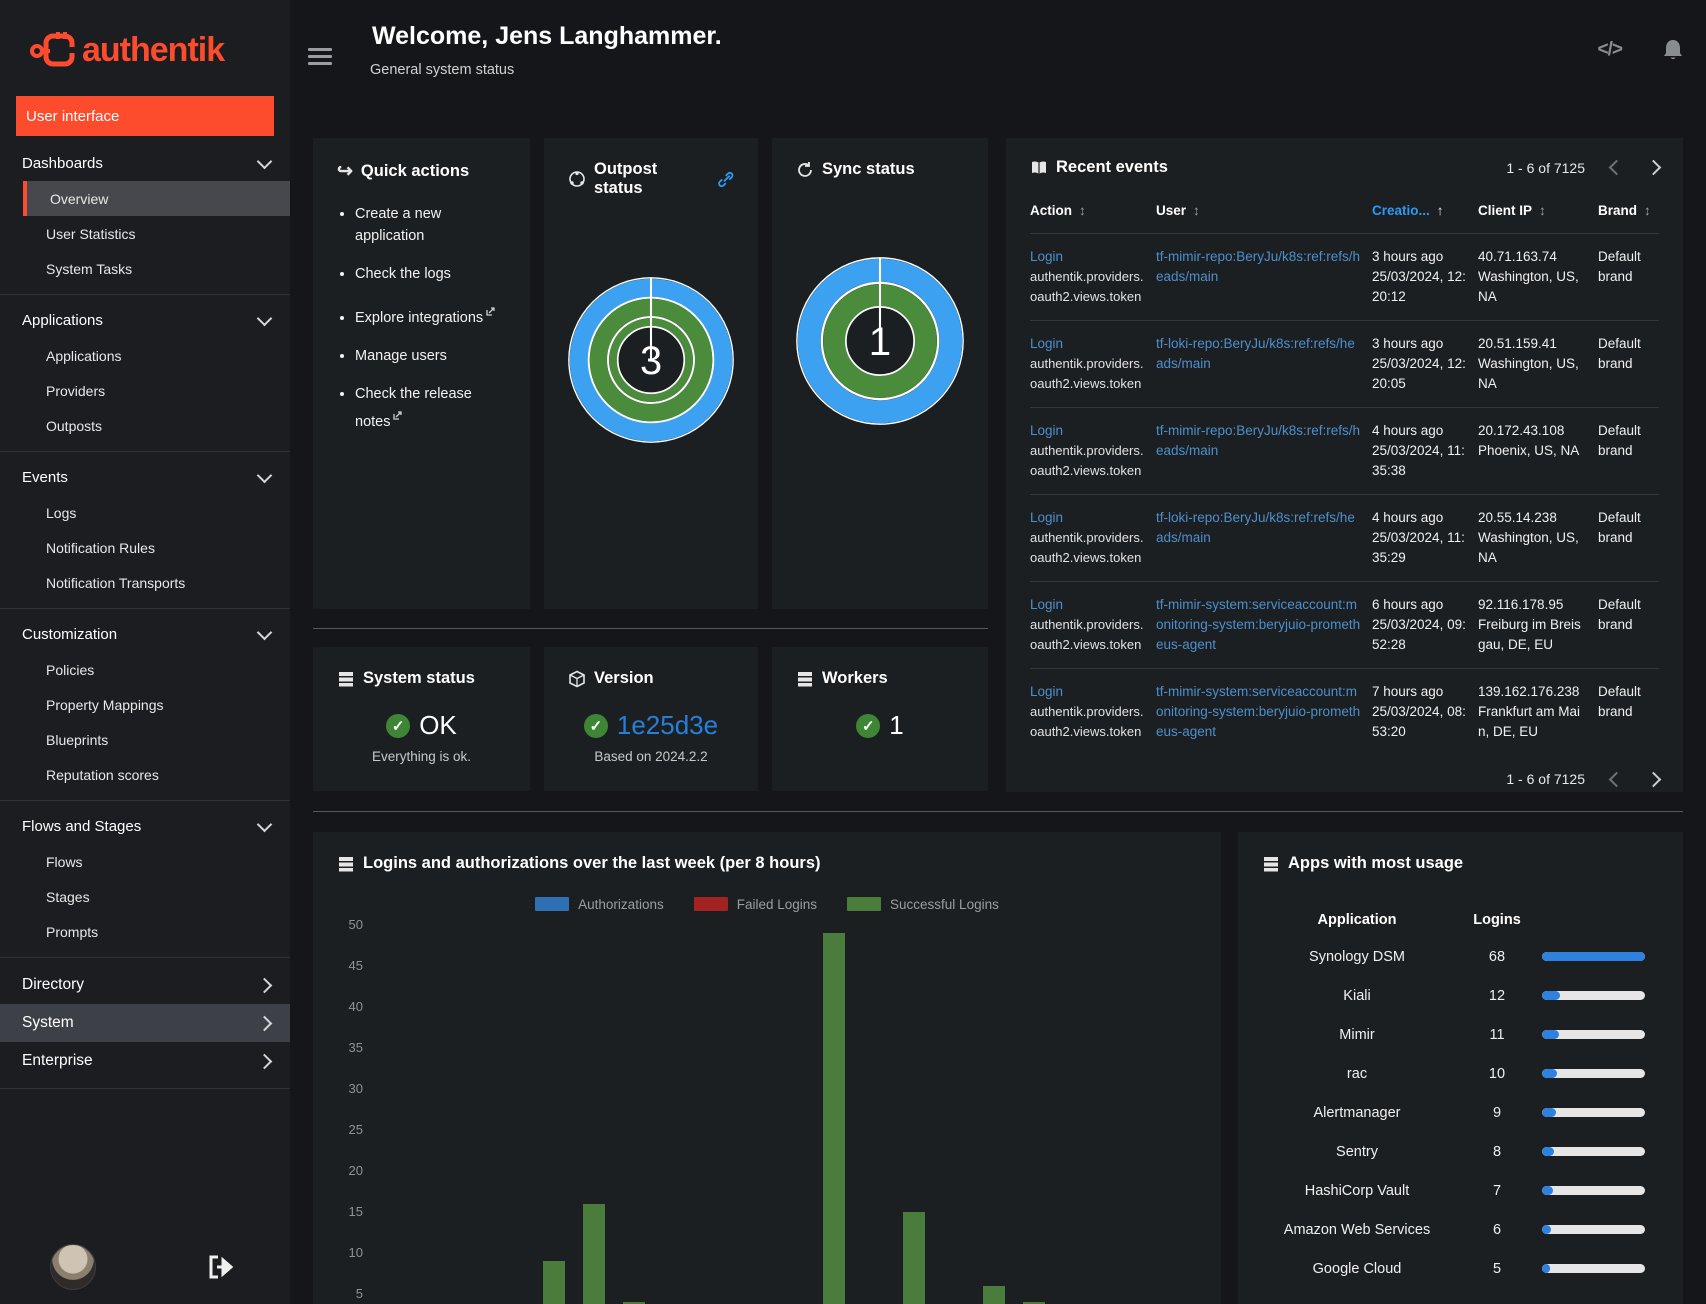 Image resolution: width=1706 pixels, height=1304 pixels. What do you see at coordinates (430, 225) in the screenshot?
I see `quick-action-item: Create a new application` at bounding box center [430, 225].